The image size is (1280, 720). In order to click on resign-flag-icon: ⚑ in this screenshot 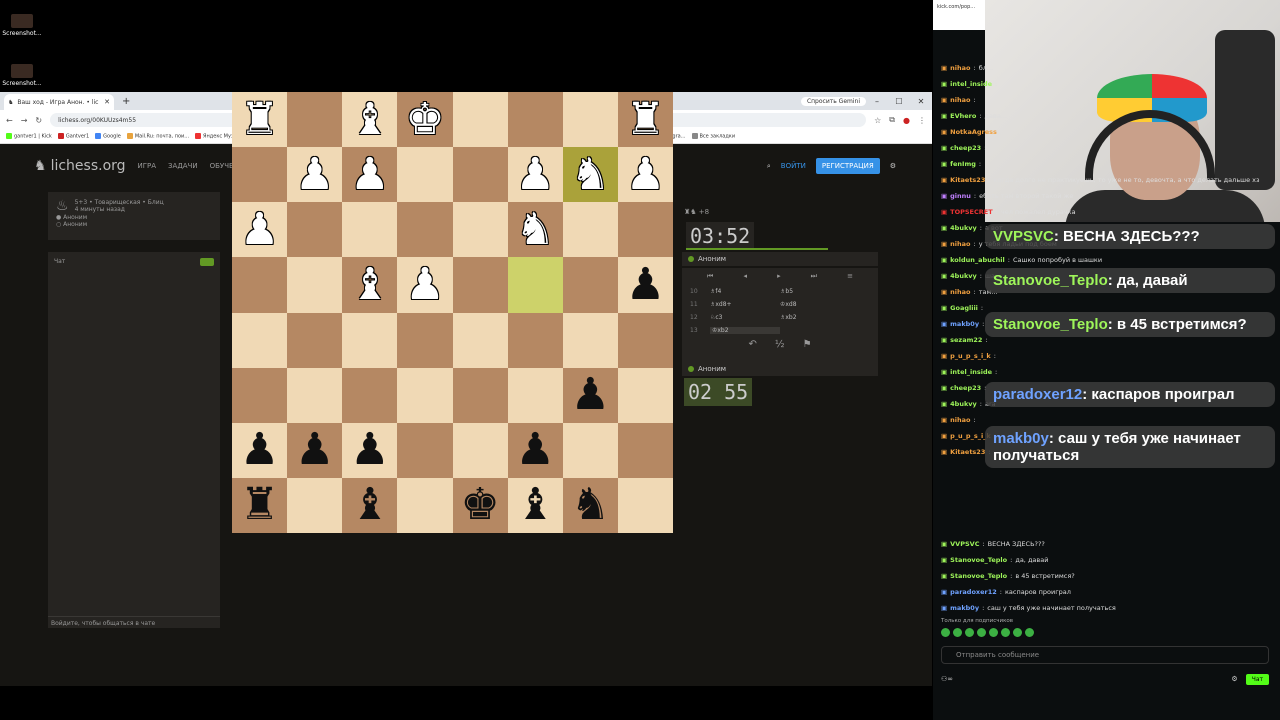, I will do `click(807, 344)`.